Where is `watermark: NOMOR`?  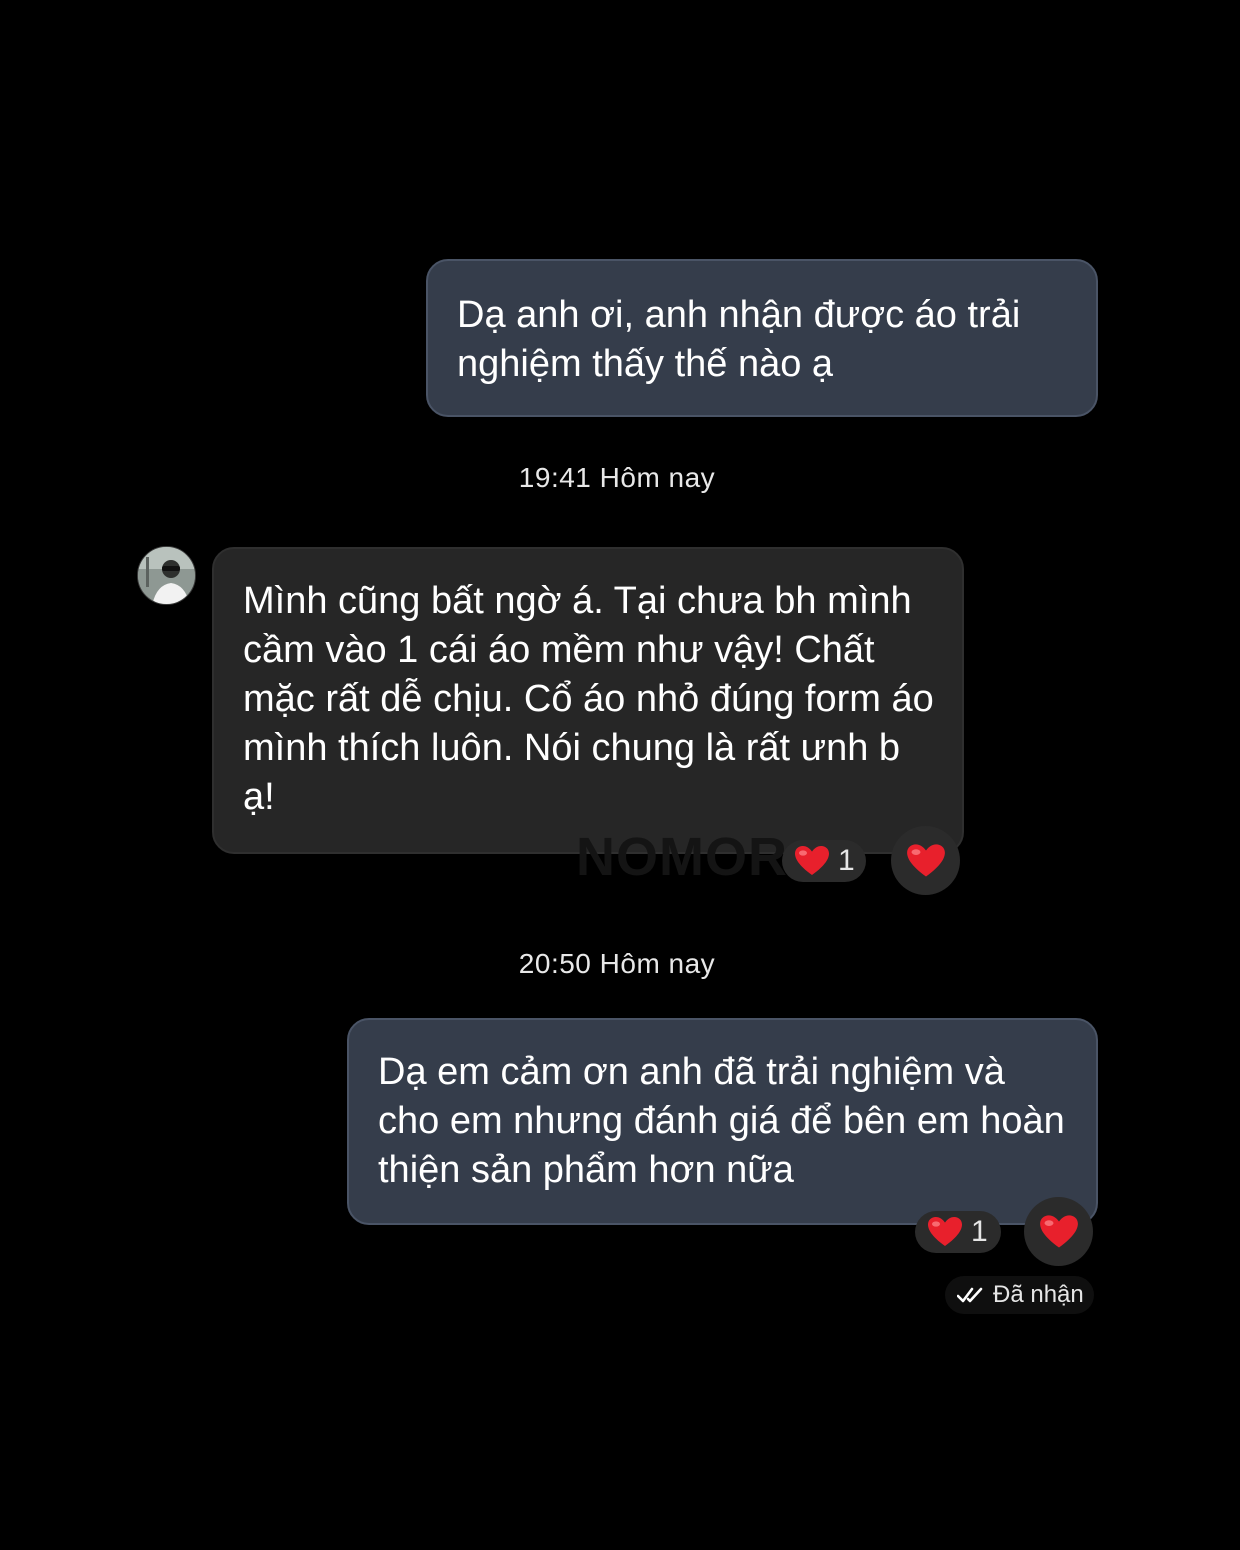 watermark: NOMOR is located at coordinates (682, 857).